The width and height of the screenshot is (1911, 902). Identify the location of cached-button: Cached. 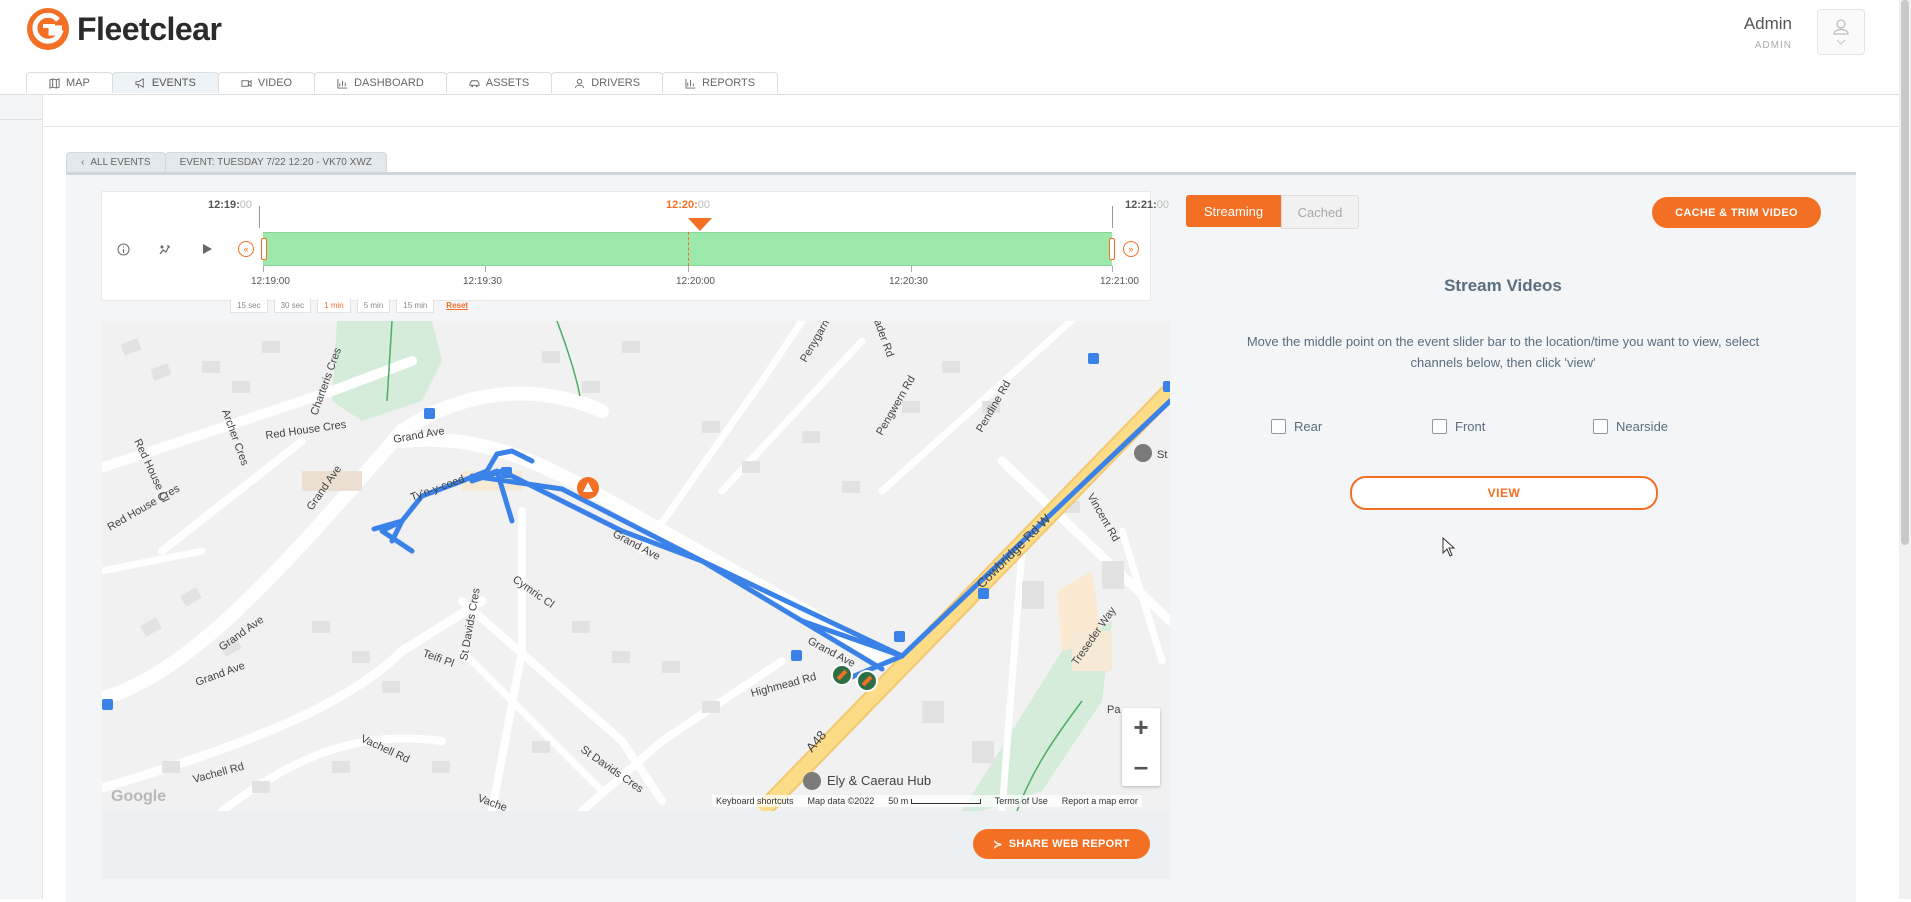
(1320, 212).